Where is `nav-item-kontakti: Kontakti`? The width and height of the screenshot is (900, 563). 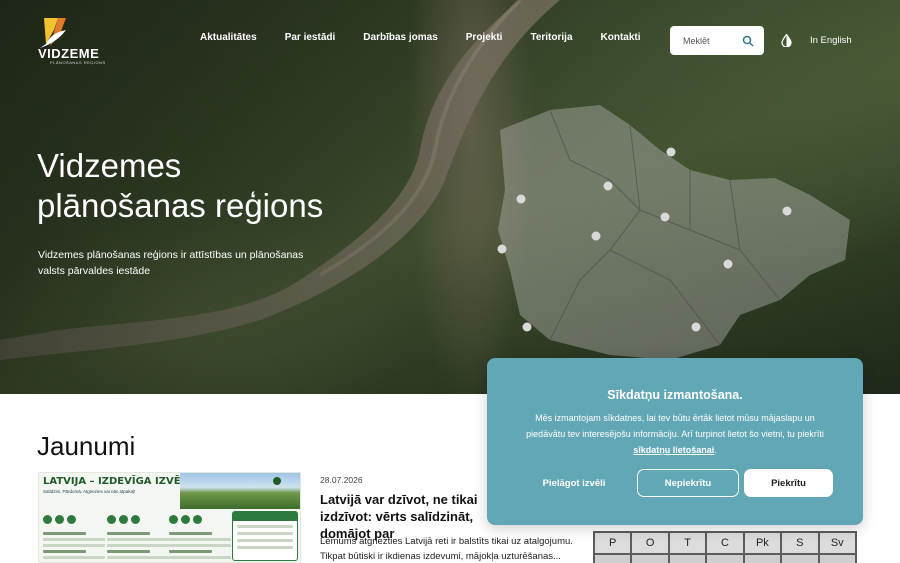 nav-item-kontakti: Kontakti is located at coordinates (621, 37).